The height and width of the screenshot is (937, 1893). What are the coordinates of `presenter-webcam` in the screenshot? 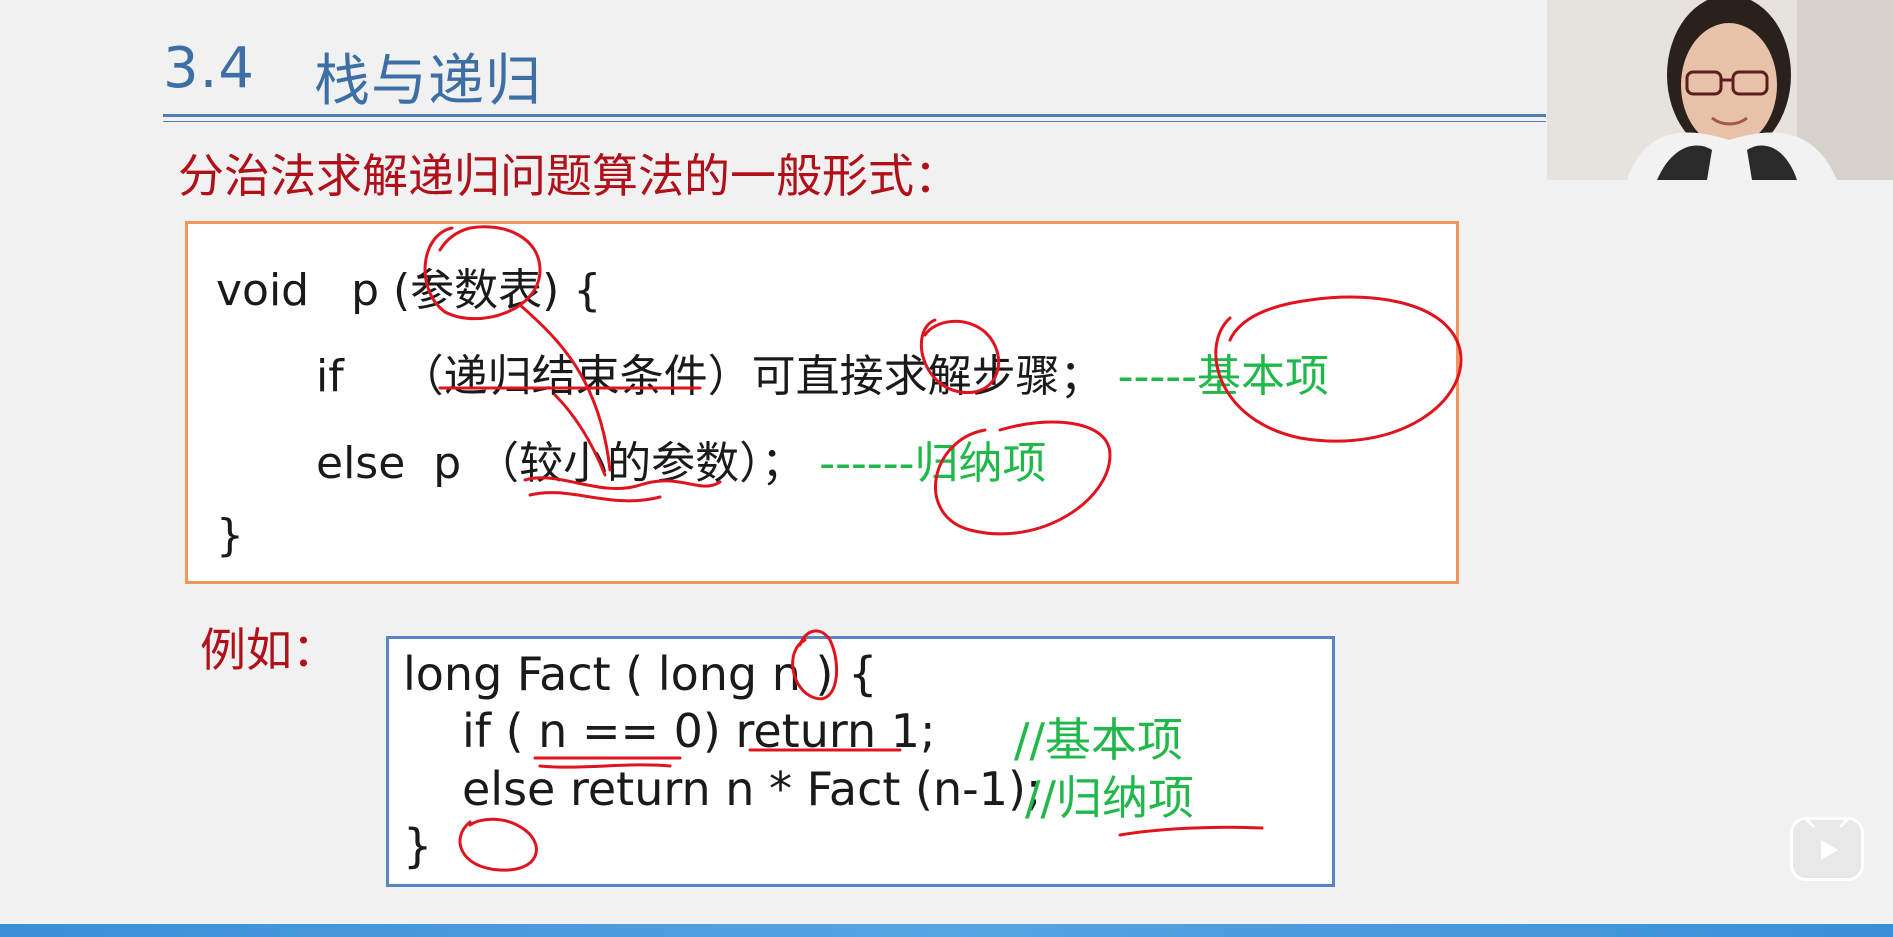 It's located at (1720, 90).